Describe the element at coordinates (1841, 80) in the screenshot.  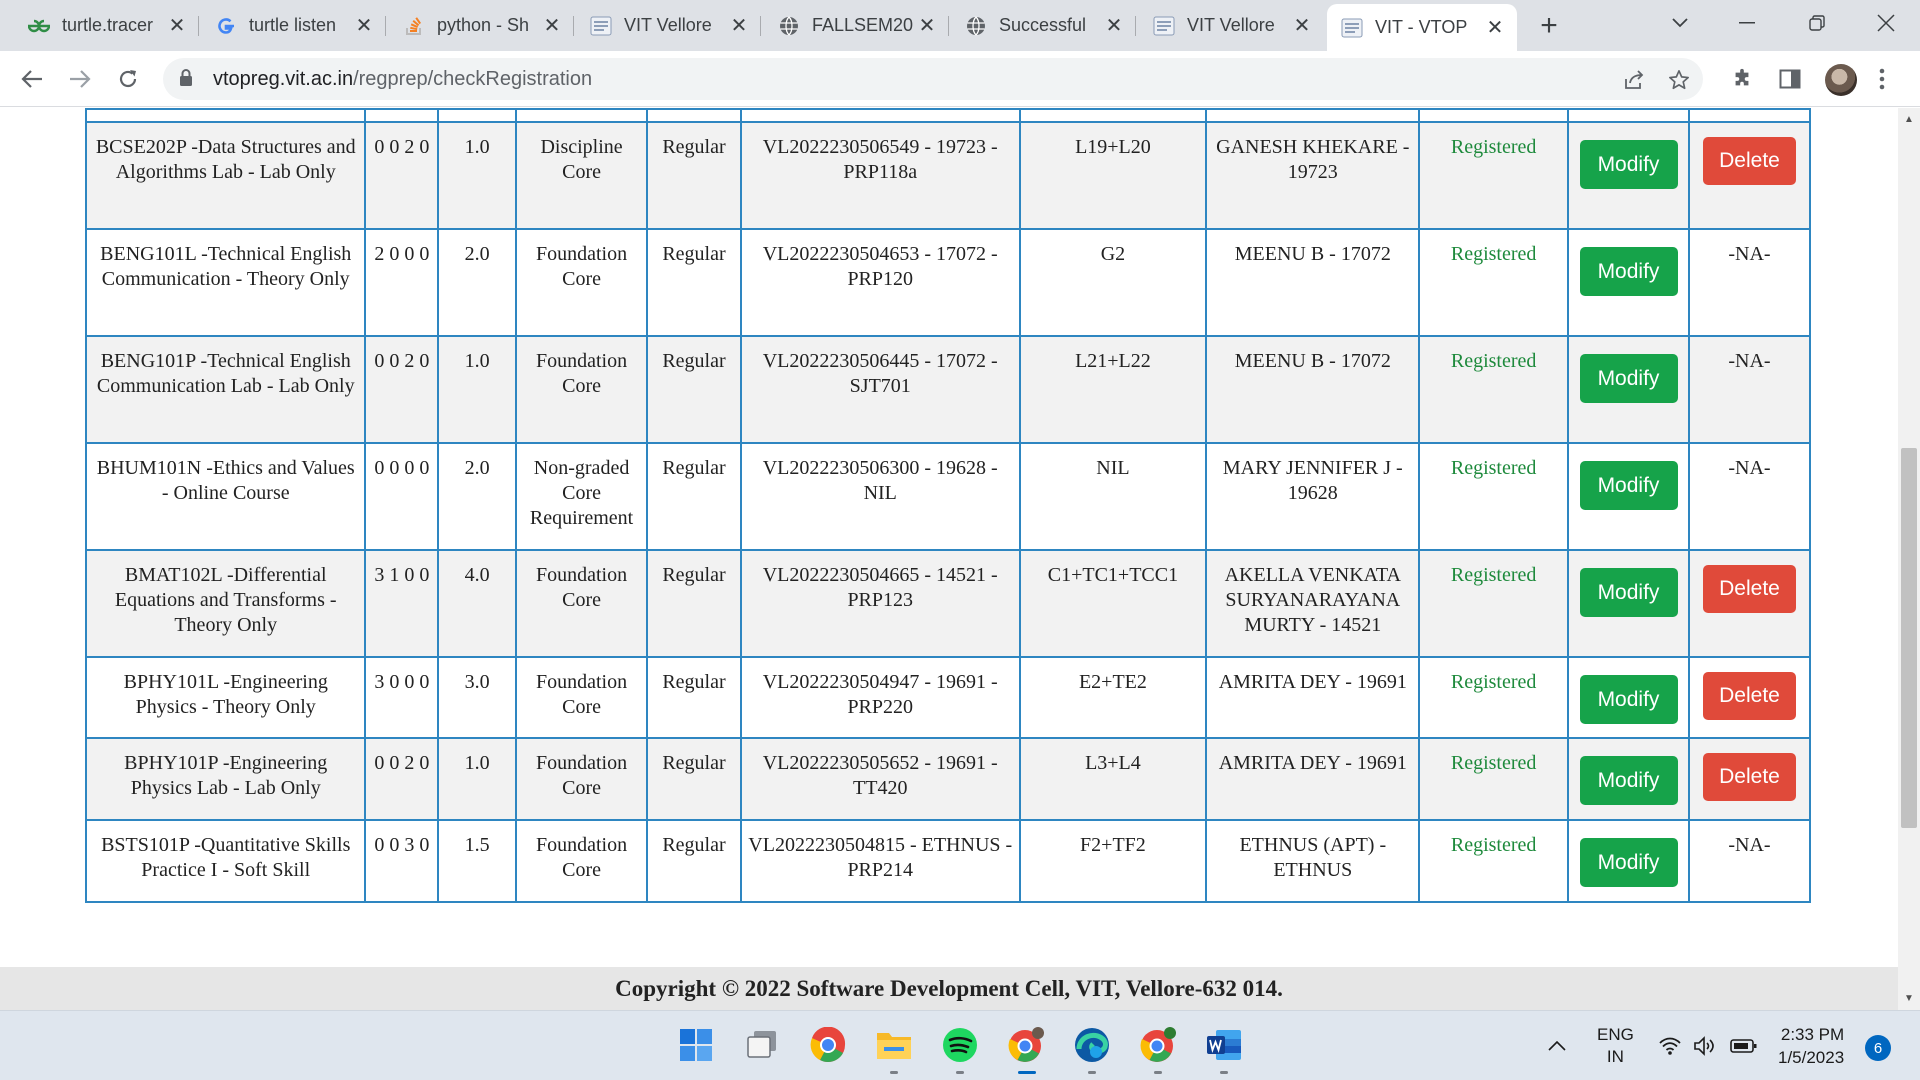
I see `profile-avatar` at that location.